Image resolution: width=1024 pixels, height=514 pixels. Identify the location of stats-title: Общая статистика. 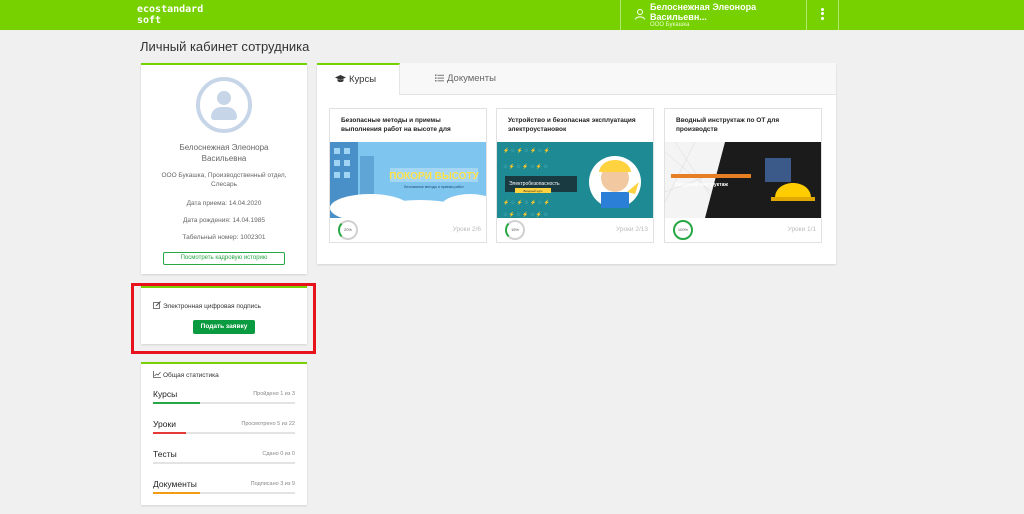
(191, 375).